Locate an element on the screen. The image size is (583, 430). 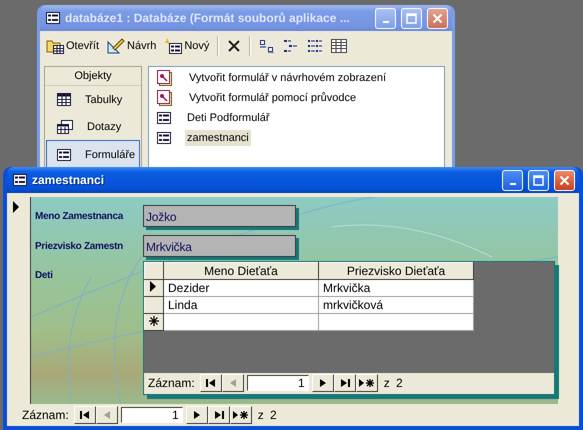
table-icon is located at coordinates (64, 99).